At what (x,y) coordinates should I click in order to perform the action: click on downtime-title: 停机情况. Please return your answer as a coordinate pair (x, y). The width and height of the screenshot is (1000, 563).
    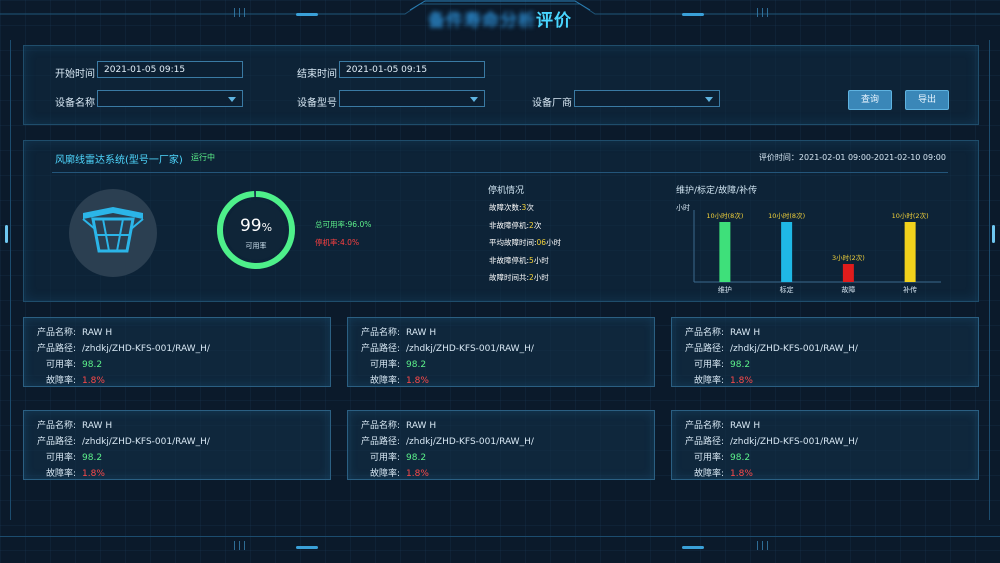
    Looking at the image, I should click on (506, 191).